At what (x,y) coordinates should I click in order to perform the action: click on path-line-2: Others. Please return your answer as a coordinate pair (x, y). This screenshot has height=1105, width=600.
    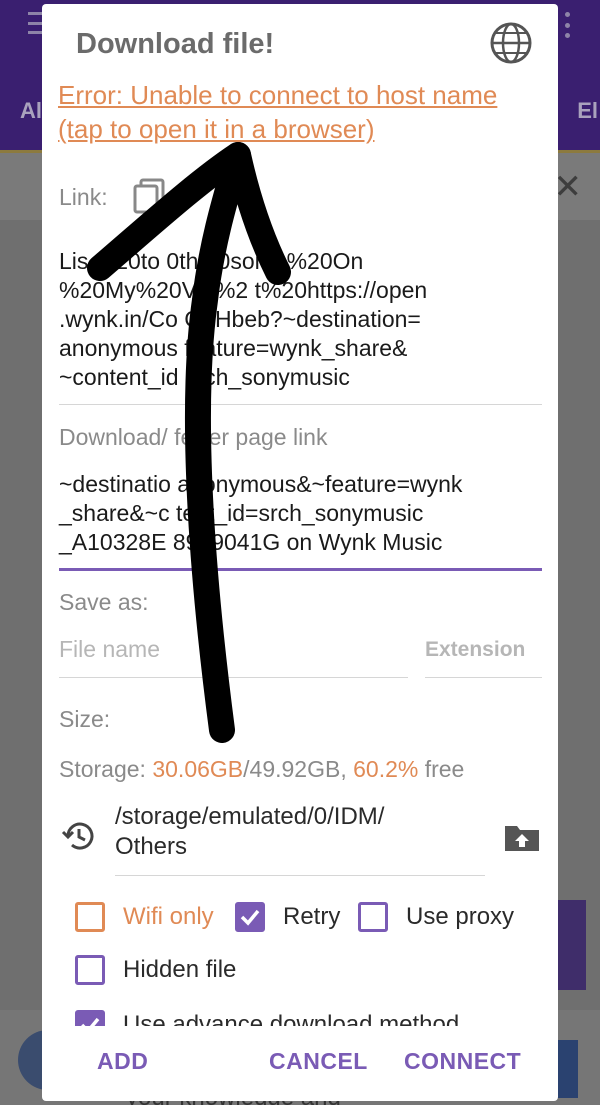
    Looking at the image, I should click on (151, 846).